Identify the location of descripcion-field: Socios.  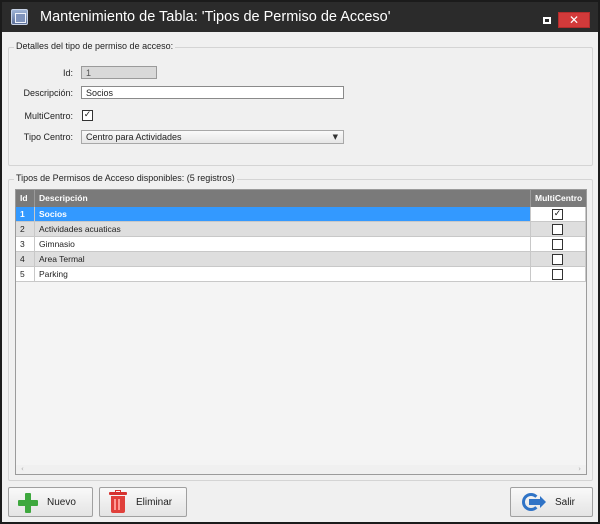
(212, 92).